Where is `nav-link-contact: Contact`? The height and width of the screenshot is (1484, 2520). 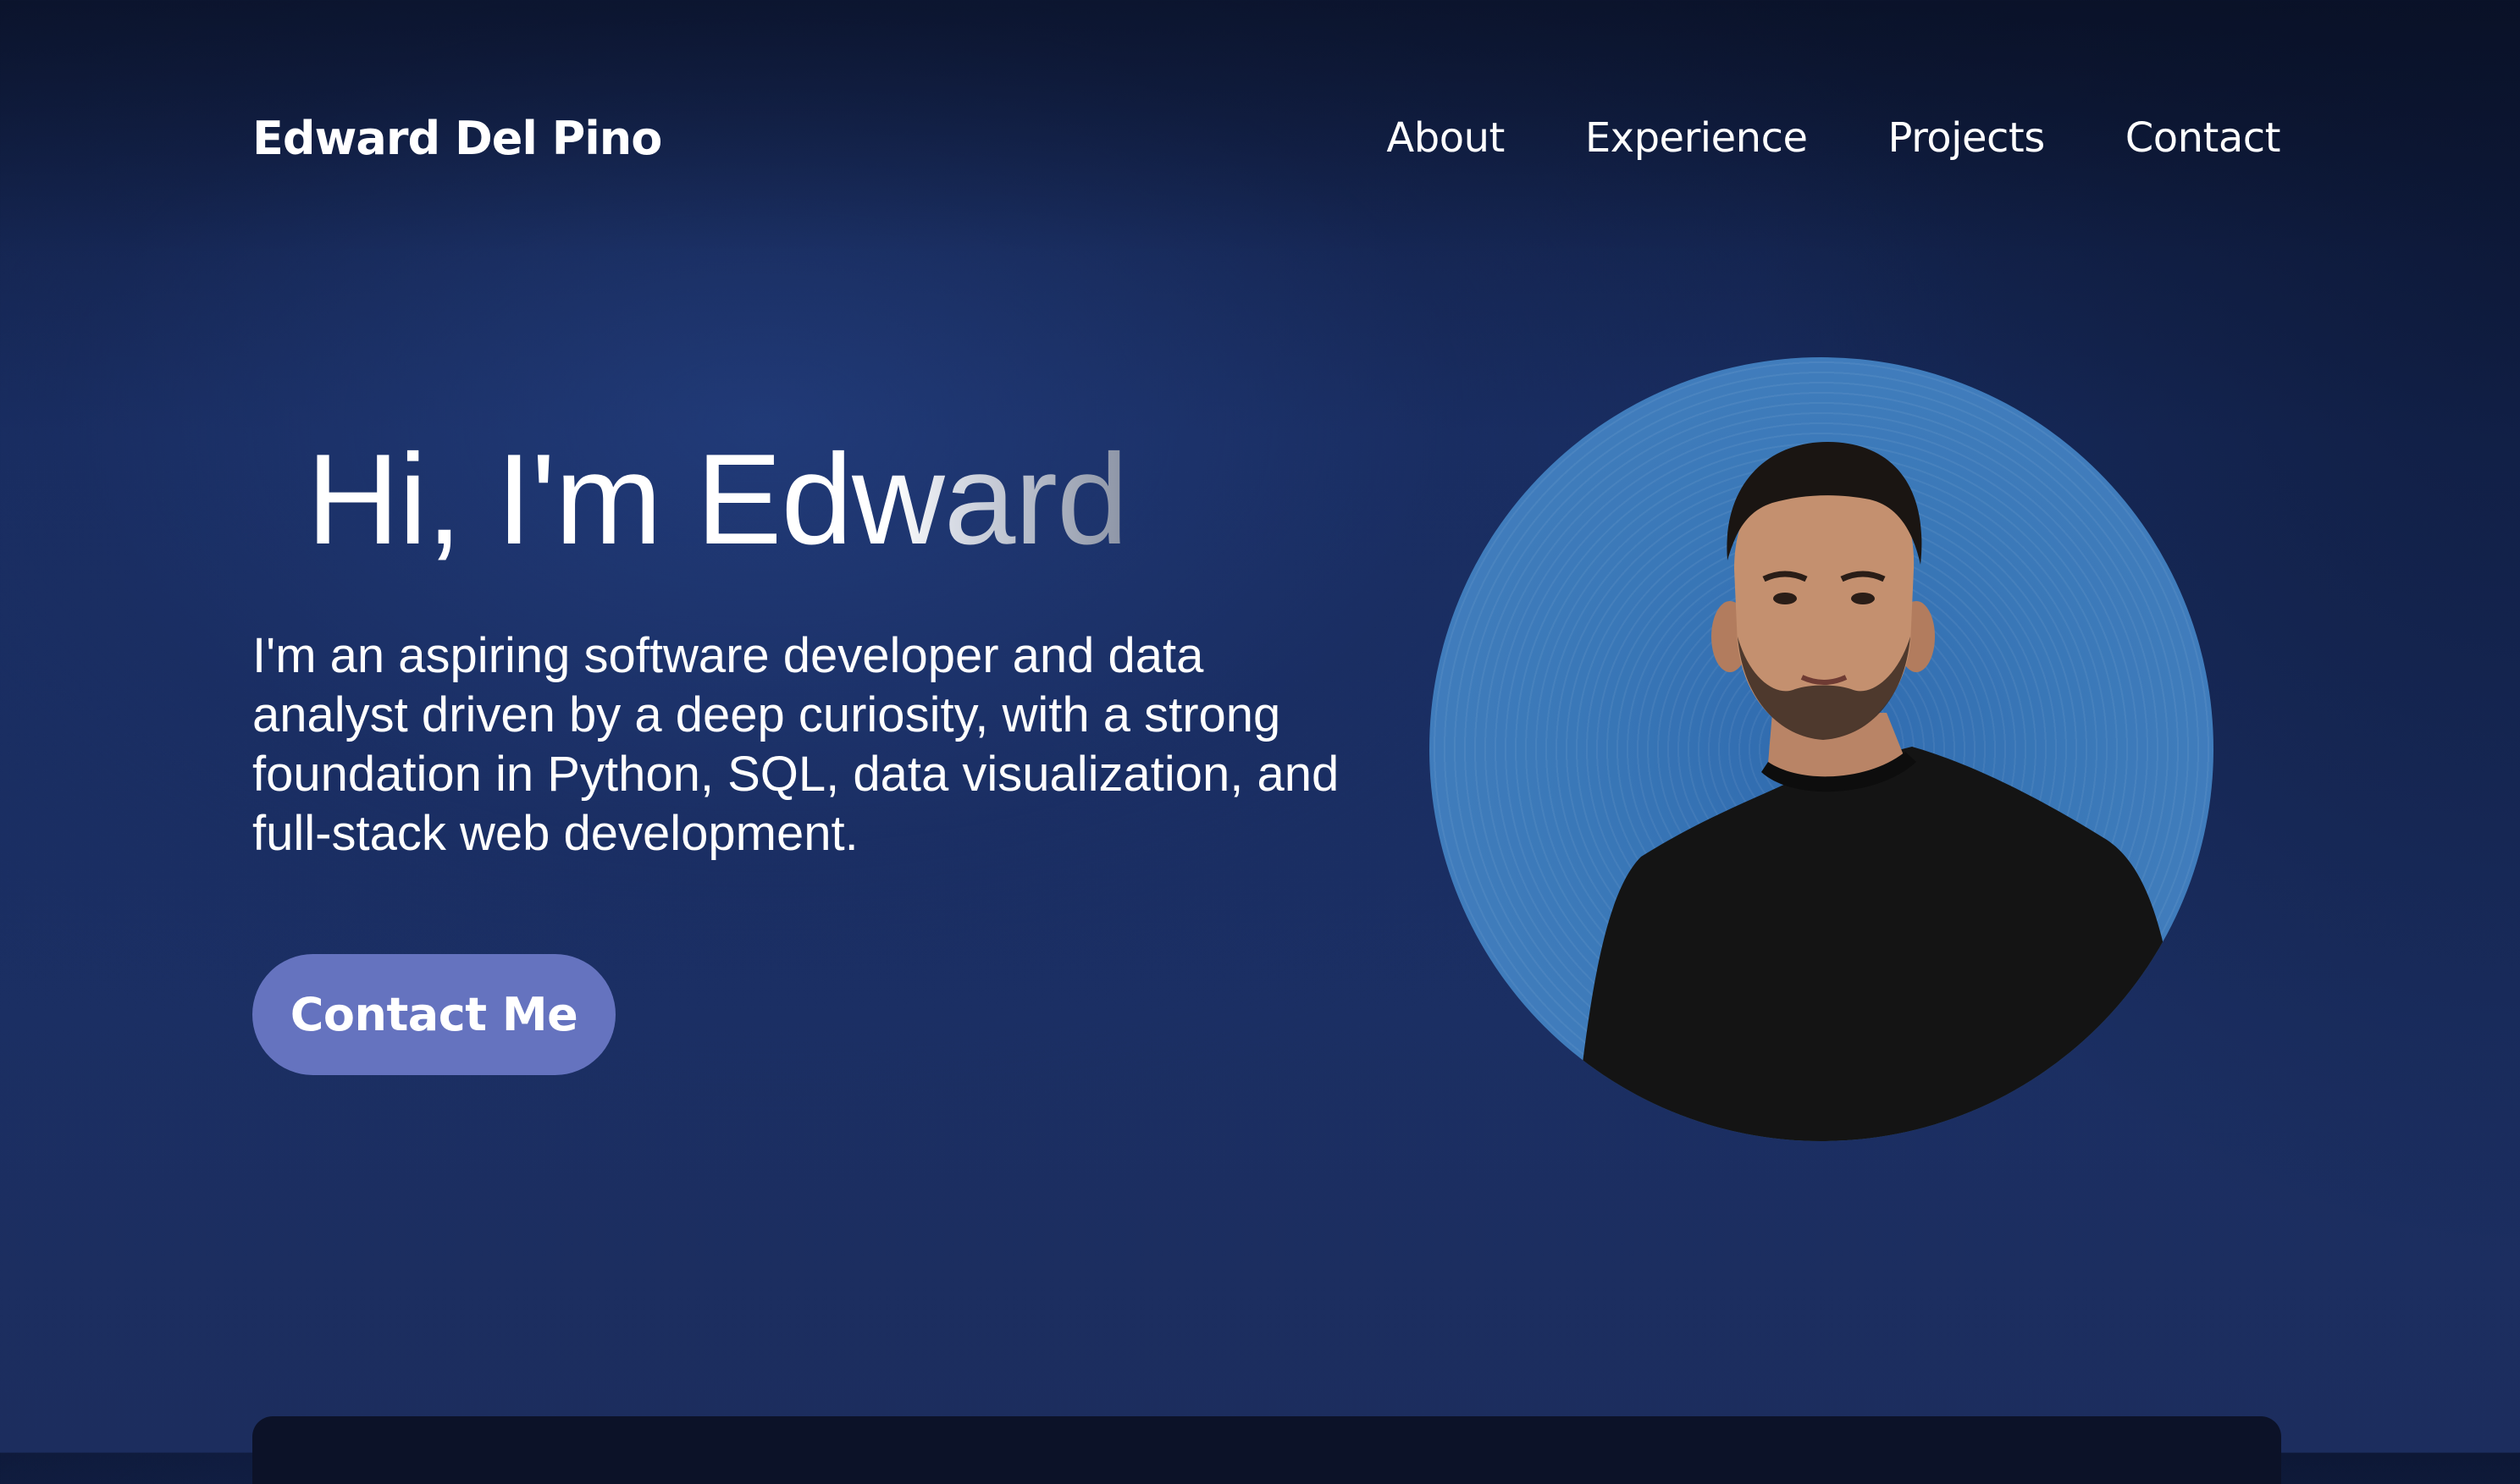
nav-link-contact: Contact is located at coordinates (2203, 138).